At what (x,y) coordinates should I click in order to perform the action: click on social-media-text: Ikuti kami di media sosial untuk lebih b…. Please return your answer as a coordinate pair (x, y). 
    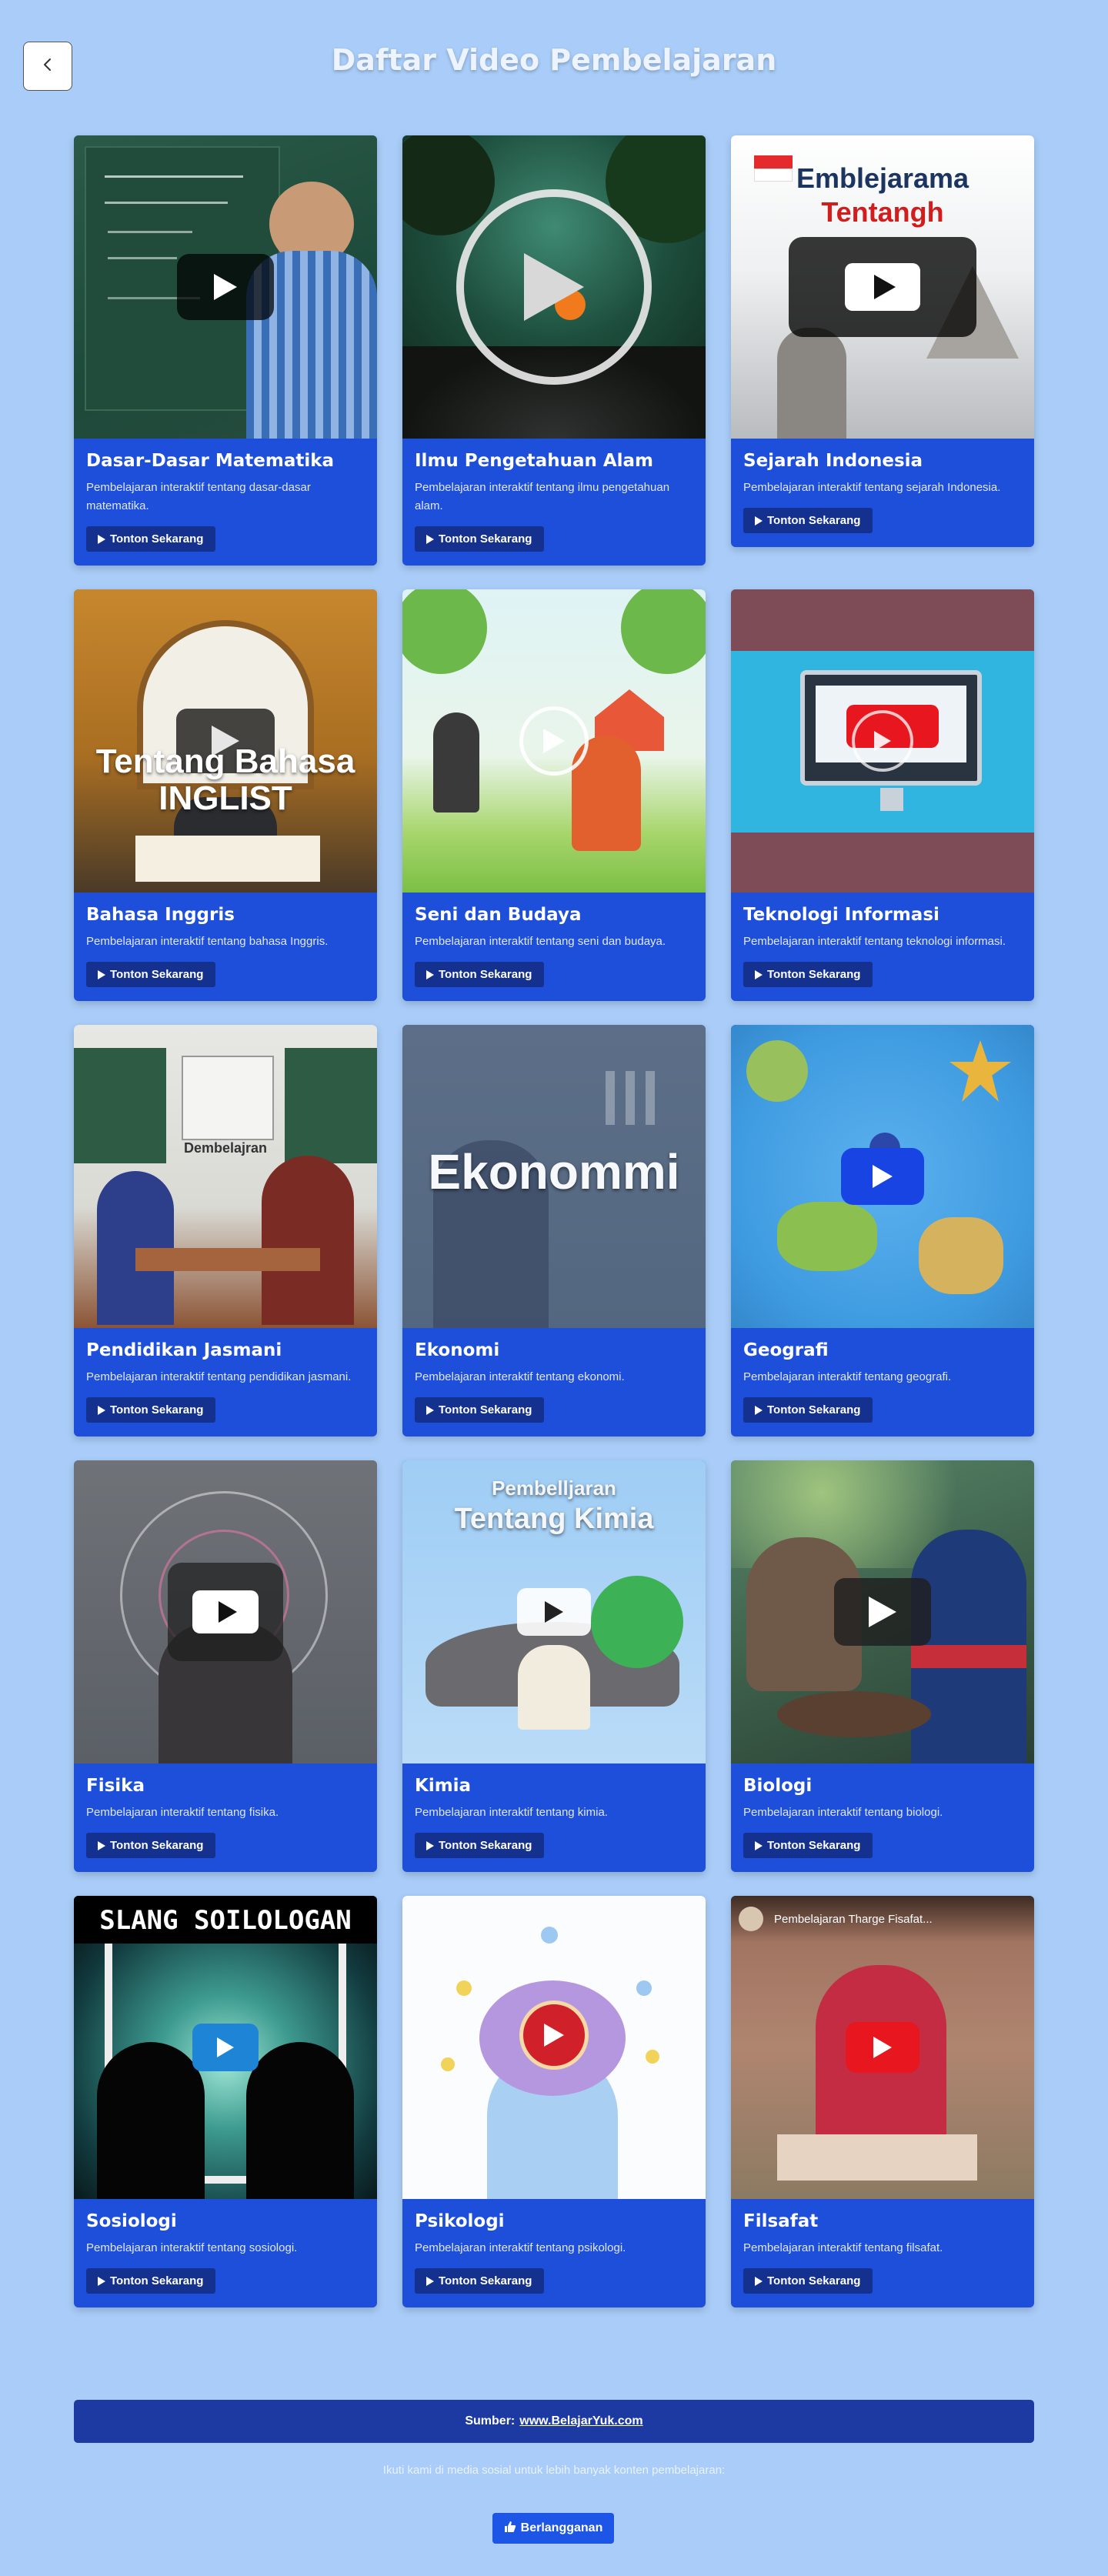
    Looking at the image, I should click on (554, 2470).